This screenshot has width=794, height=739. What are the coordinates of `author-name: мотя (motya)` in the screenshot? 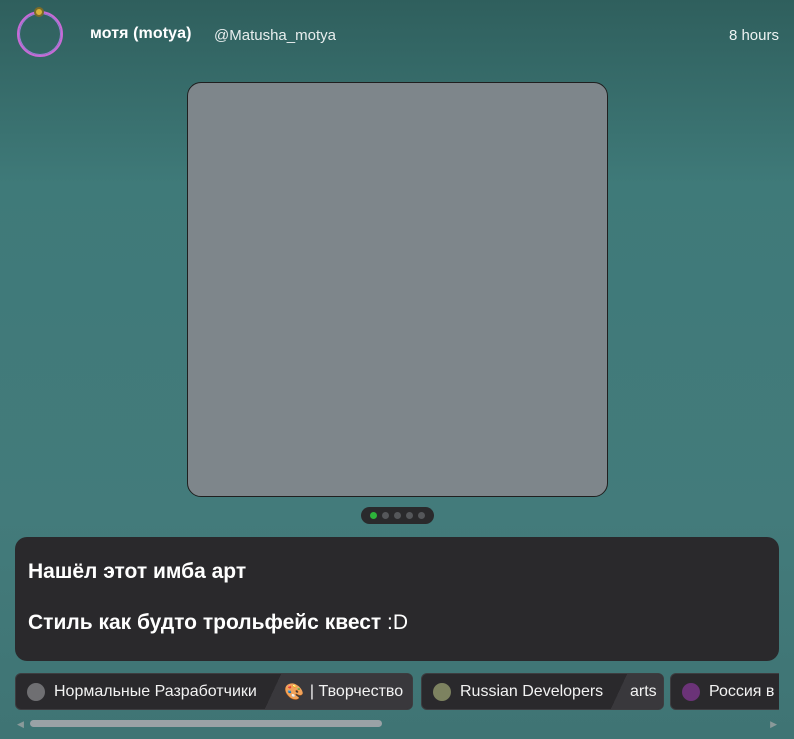 It's located at (141, 34).